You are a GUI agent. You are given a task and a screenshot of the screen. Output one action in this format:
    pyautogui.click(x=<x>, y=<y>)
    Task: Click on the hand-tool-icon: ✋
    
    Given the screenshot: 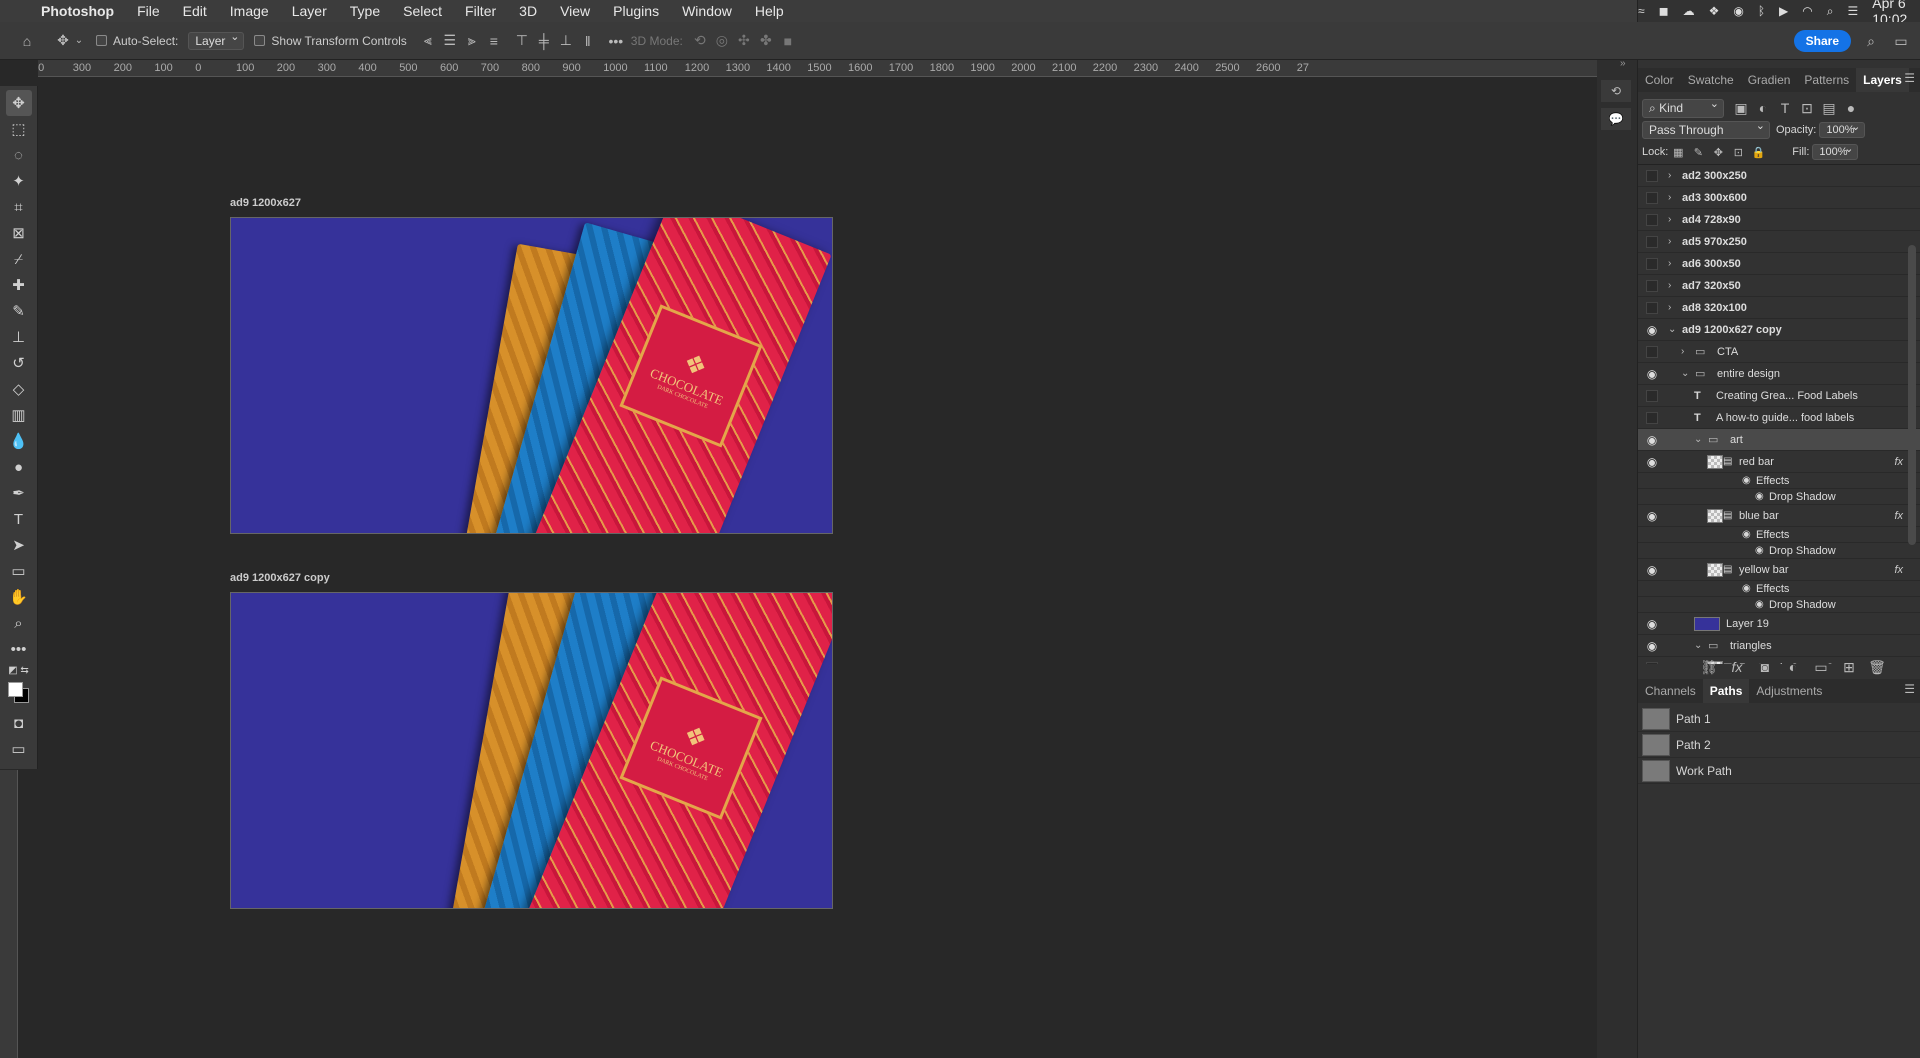 What is the action you would take?
    pyautogui.click(x=19, y=597)
    